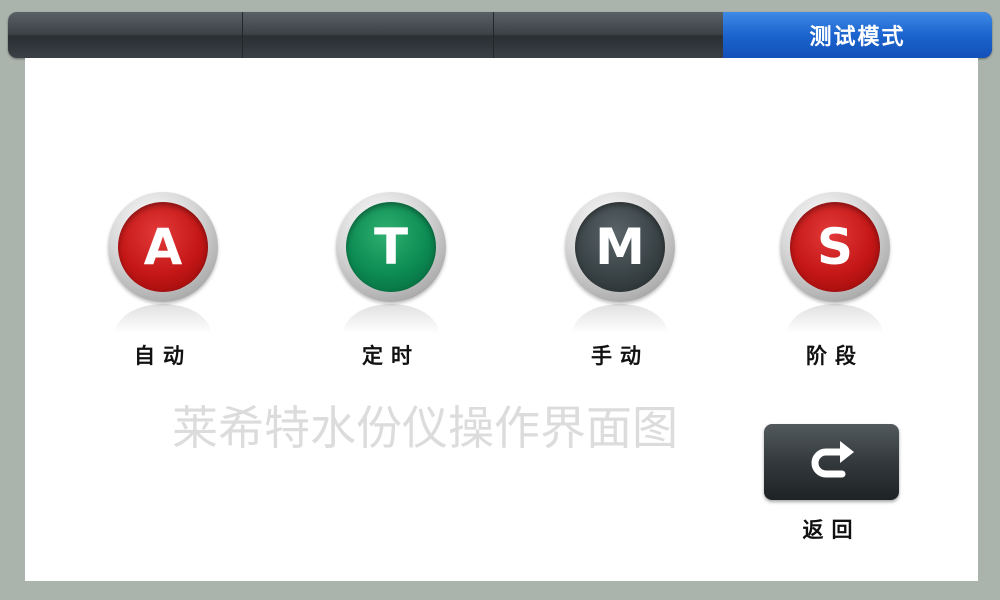 Image resolution: width=1000 pixels, height=600 pixels. I want to click on mode-stage-button: S, so click(835, 247).